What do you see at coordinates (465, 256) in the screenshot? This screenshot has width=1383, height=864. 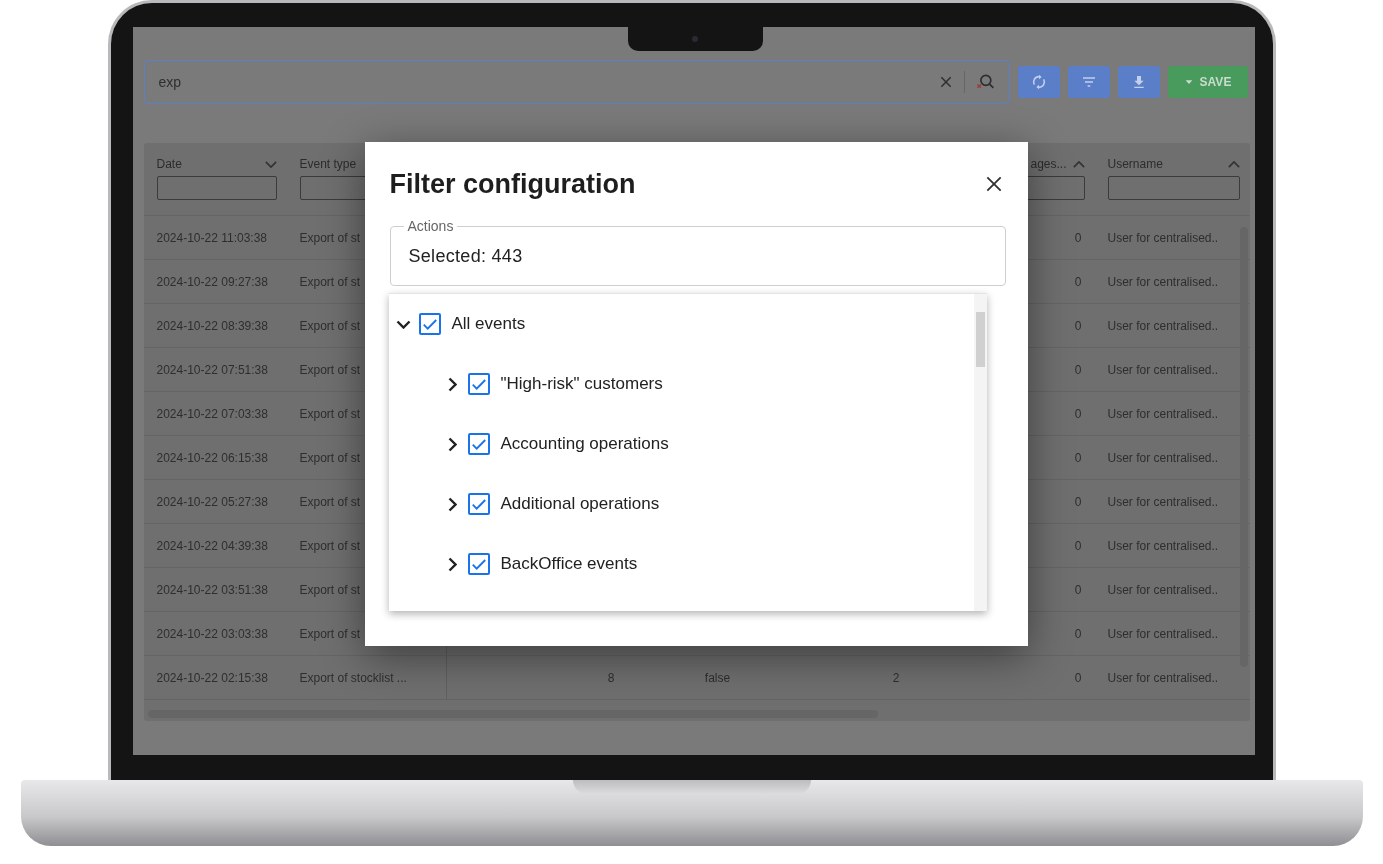 I see `field-value: Selected: 443` at bounding box center [465, 256].